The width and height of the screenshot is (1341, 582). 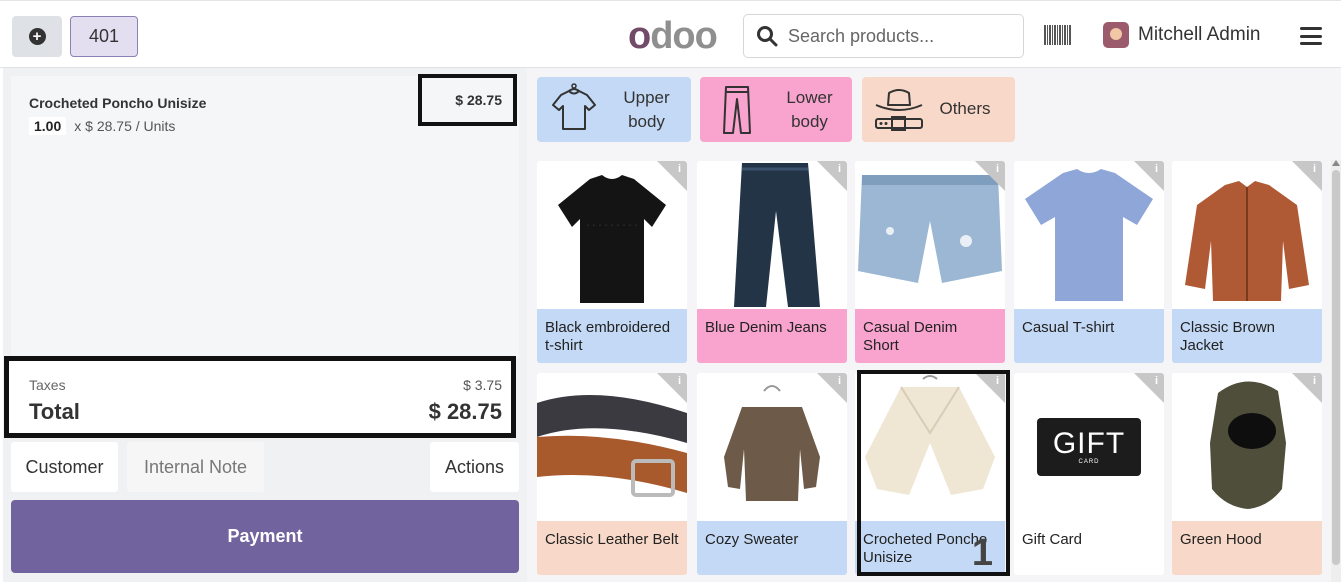 I want to click on total-value: $ 28.75, so click(x=465, y=411).